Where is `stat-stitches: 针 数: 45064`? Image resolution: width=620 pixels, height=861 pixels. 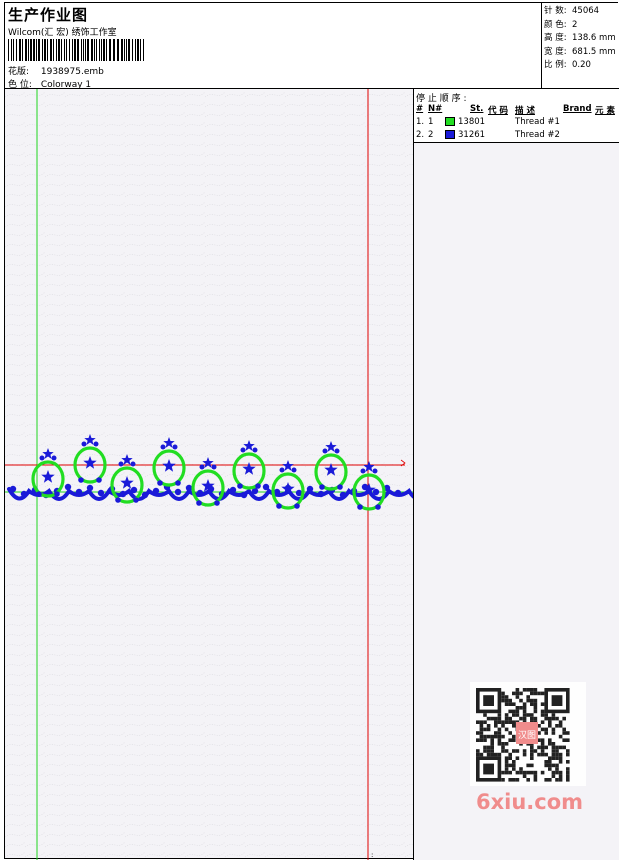 stat-stitches: 针 数: 45064 is located at coordinates (581, 12).